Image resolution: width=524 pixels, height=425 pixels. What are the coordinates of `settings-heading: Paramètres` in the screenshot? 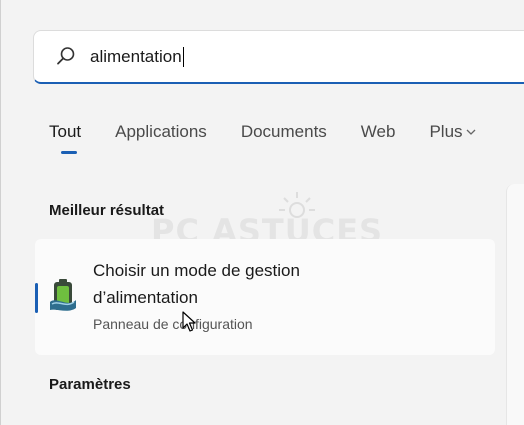 It's located at (90, 384).